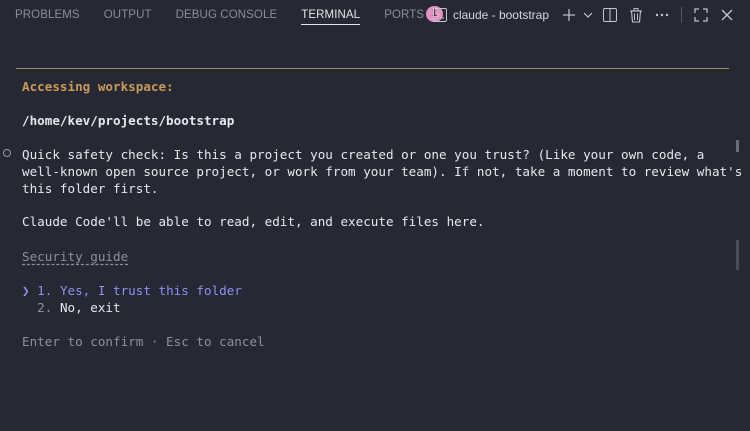  Describe the element at coordinates (37, 307) in the screenshot. I see `option-2-number: 2.` at that location.